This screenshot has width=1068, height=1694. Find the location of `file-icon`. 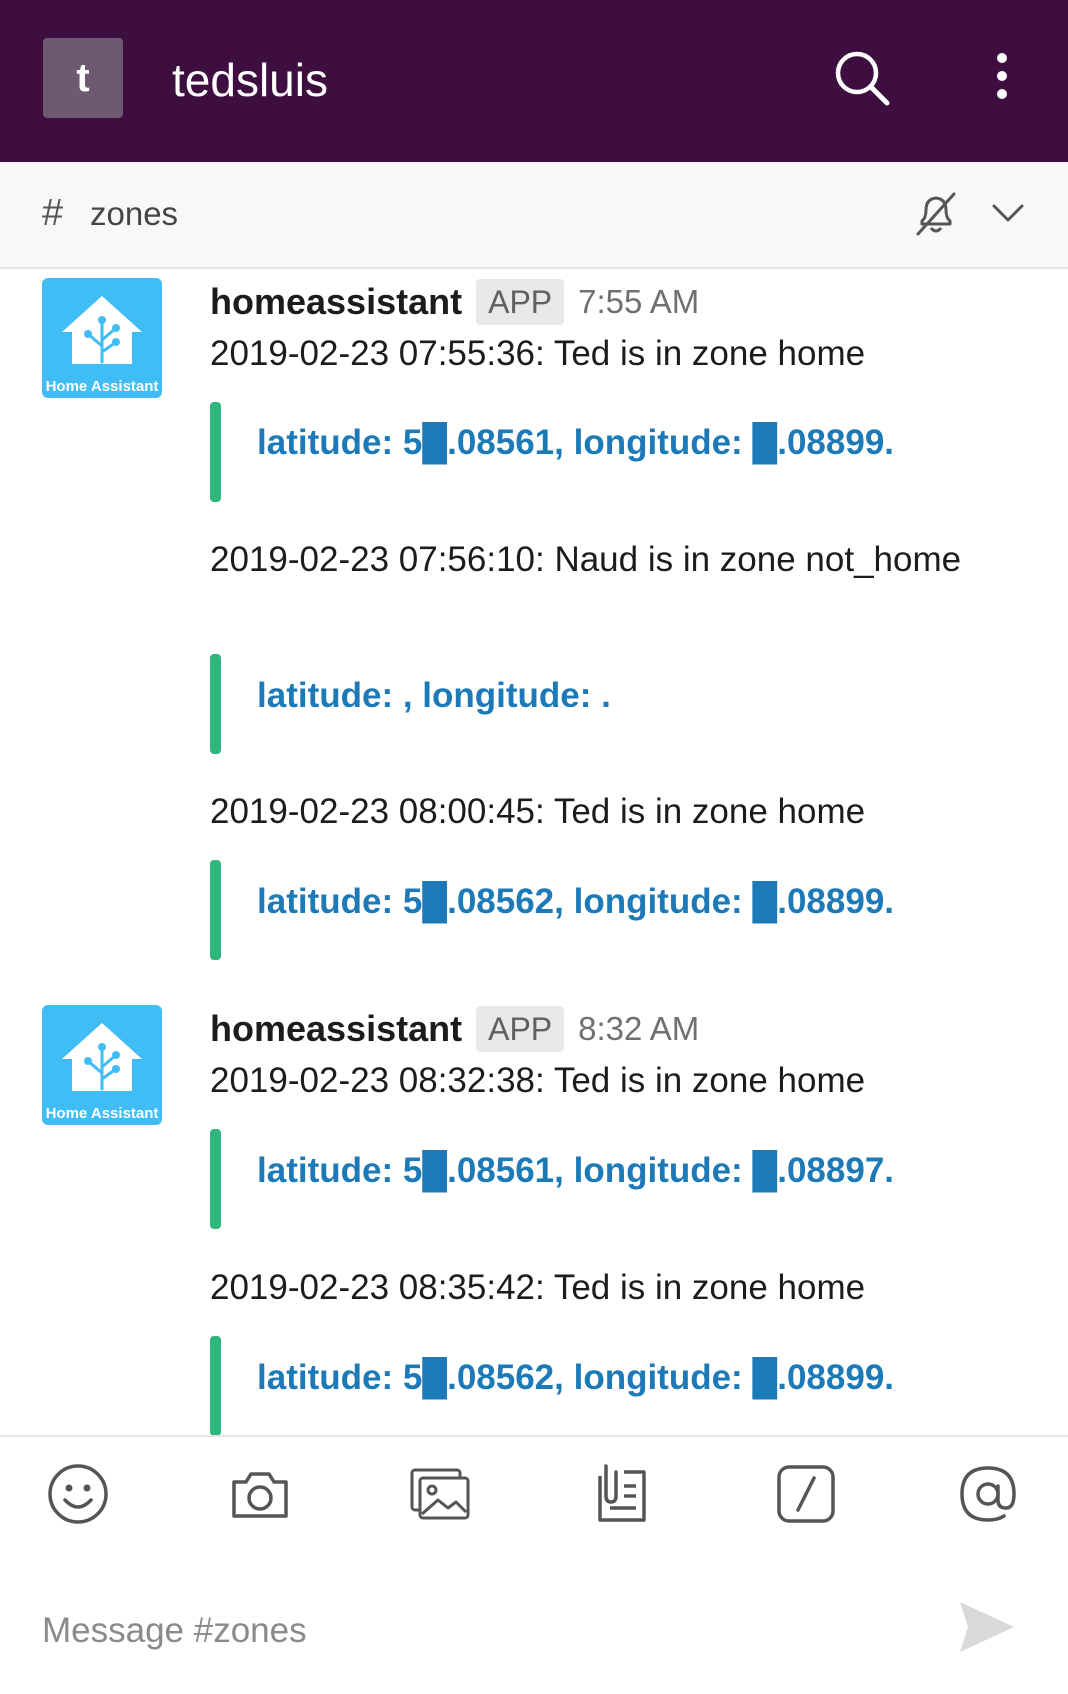

file-icon is located at coordinates (622, 1494).